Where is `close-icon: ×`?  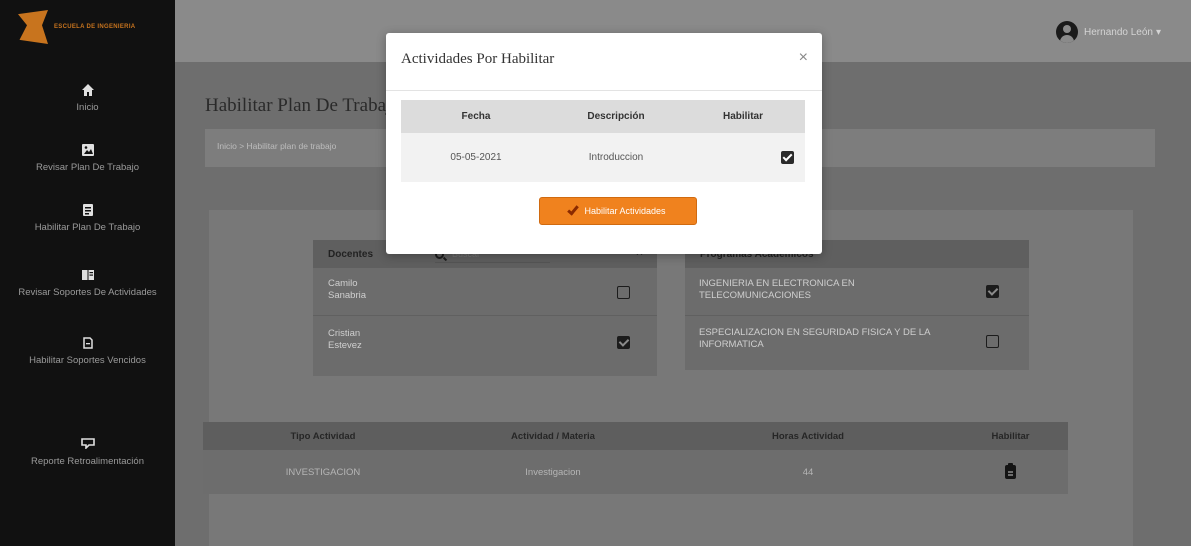
close-icon: × is located at coordinates (803, 58).